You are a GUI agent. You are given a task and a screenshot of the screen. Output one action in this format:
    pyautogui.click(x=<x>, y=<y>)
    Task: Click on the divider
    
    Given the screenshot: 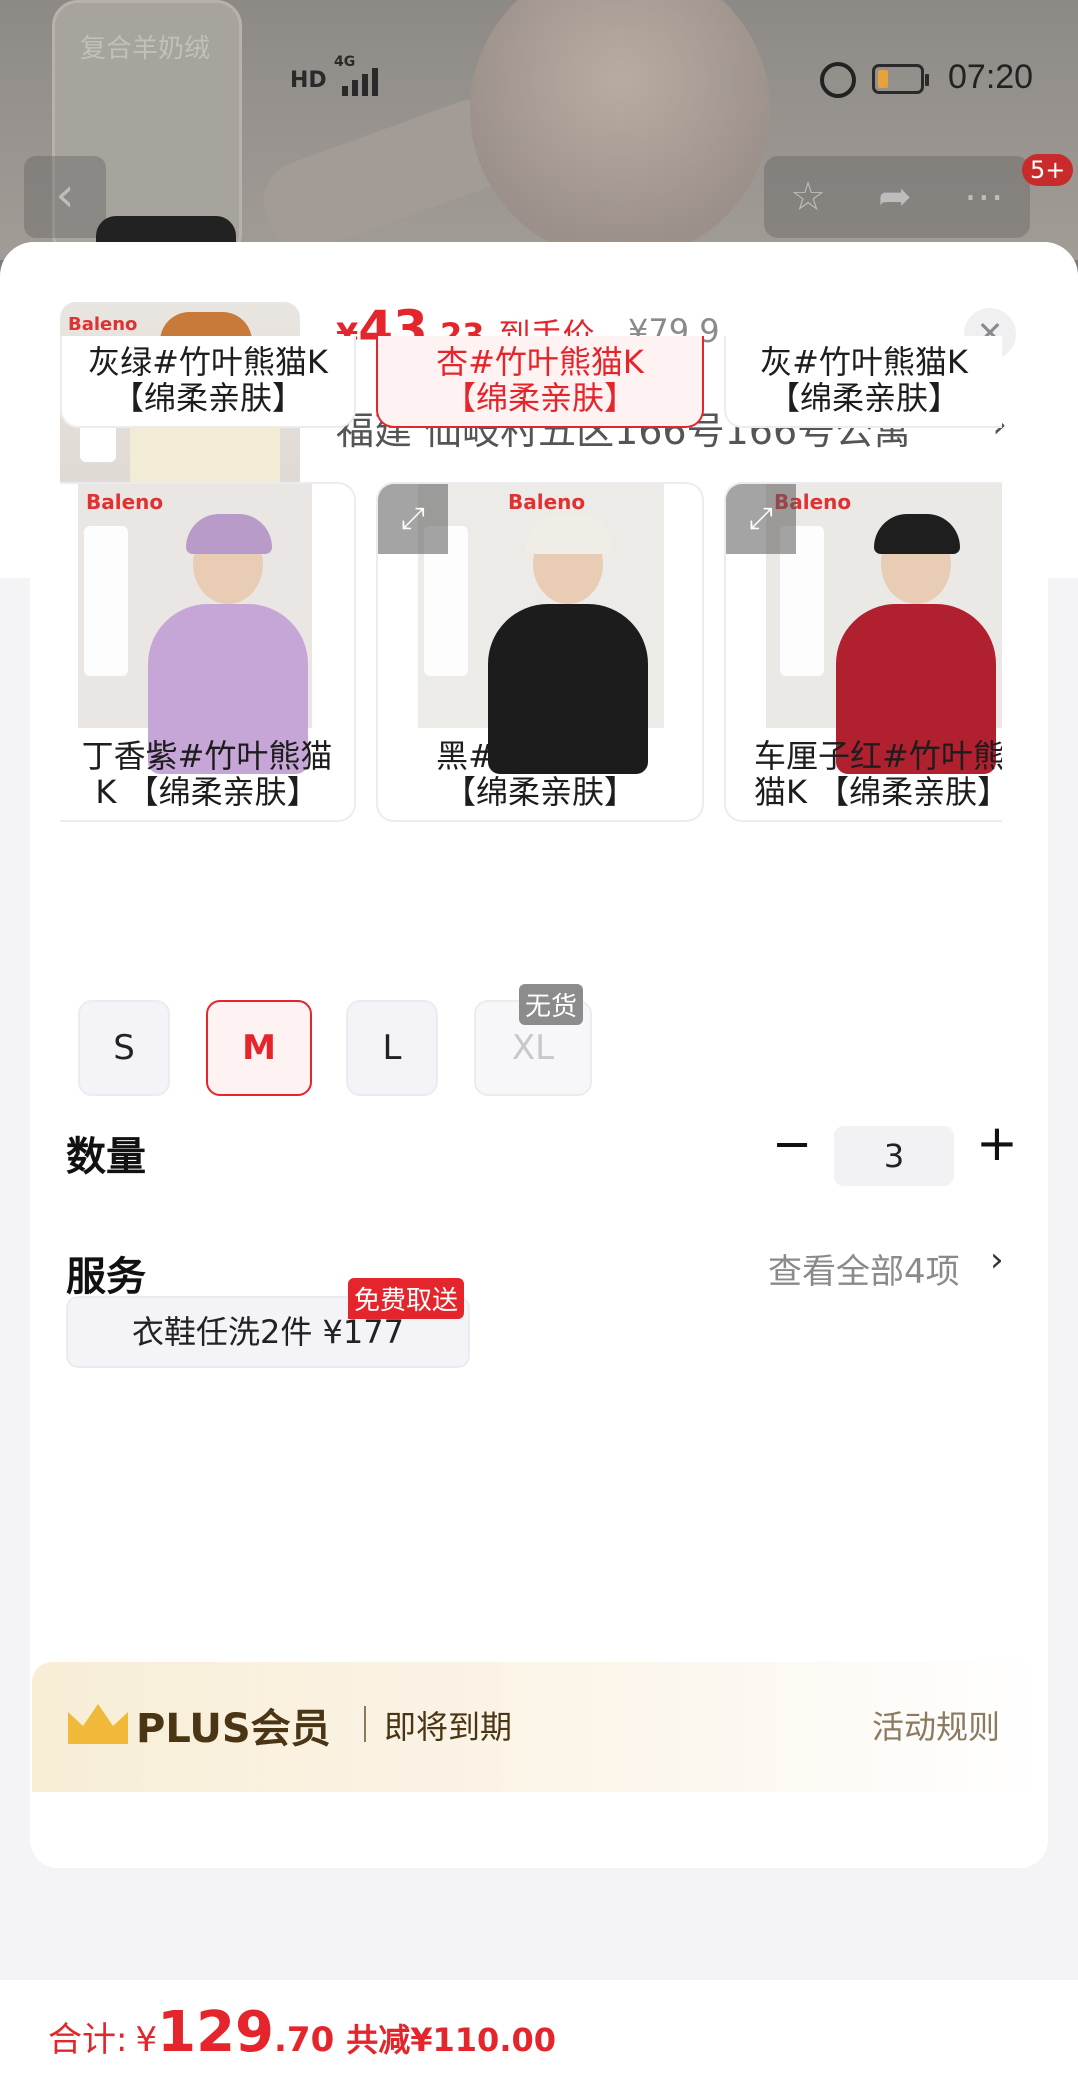 What is the action you would take?
    pyautogui.click(x=365, y=1724)
    